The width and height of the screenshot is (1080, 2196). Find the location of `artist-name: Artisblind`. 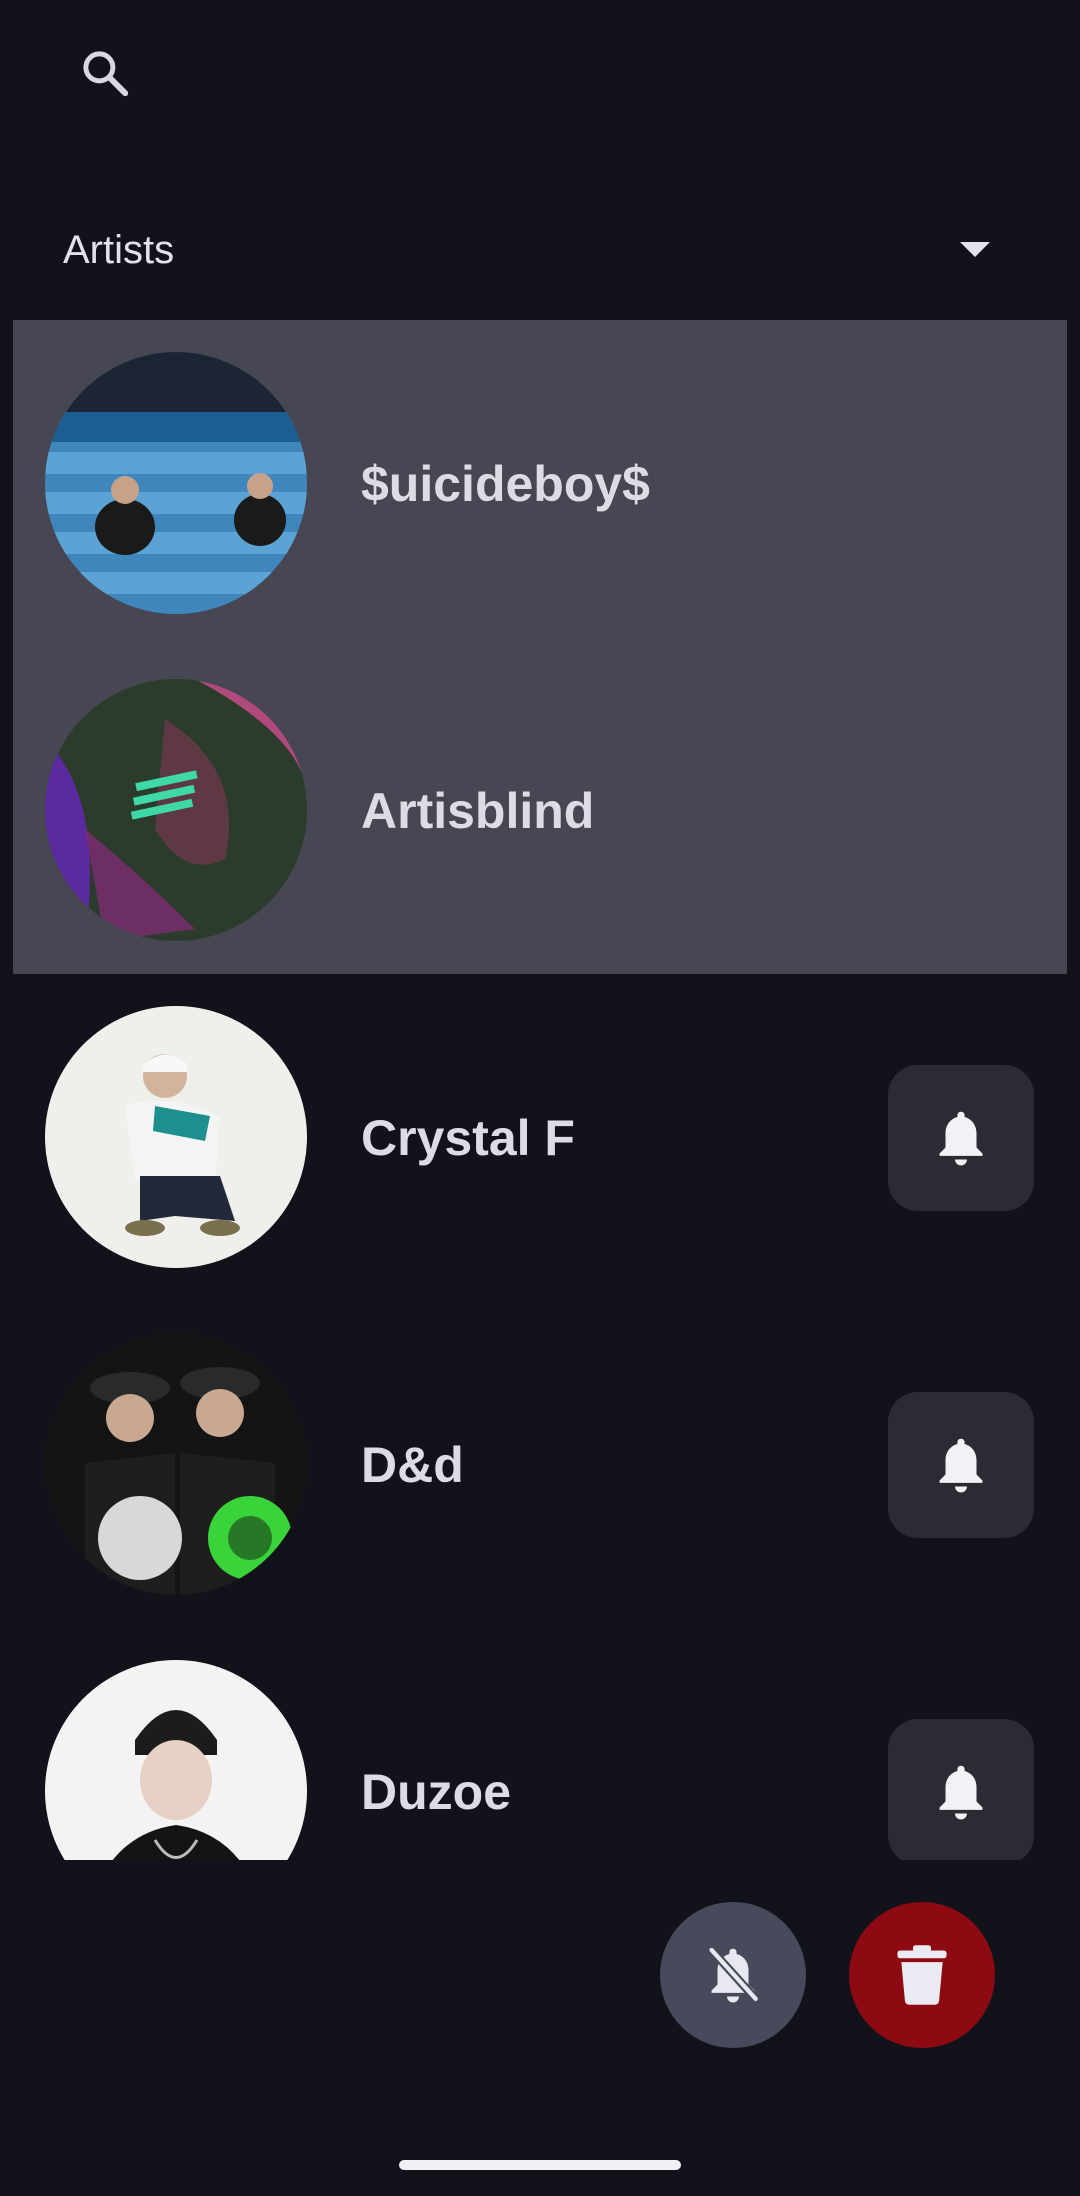

artist-name: Artisblind is located at coordinates (478, 810).